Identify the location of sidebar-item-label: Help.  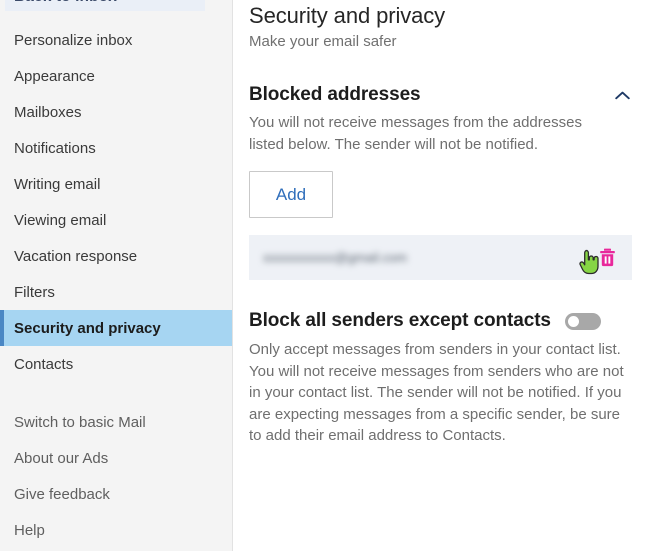
(29, 530).